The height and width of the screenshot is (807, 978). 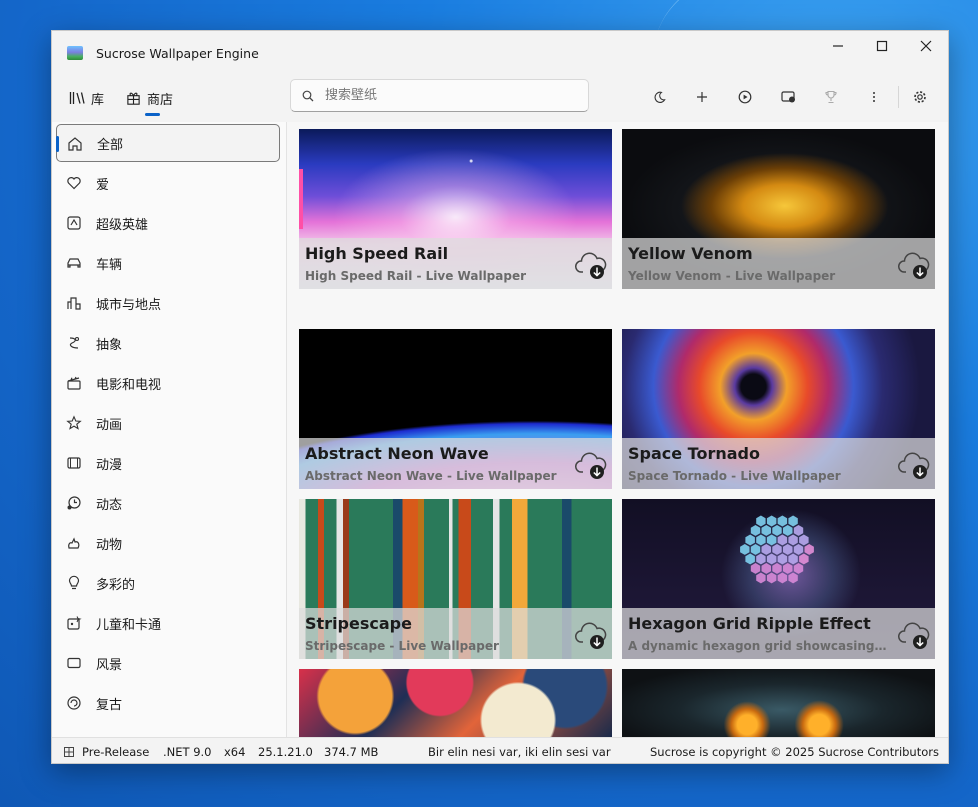 I want to click on sidebar-item-11: 动物, so click(x=168, y=543).